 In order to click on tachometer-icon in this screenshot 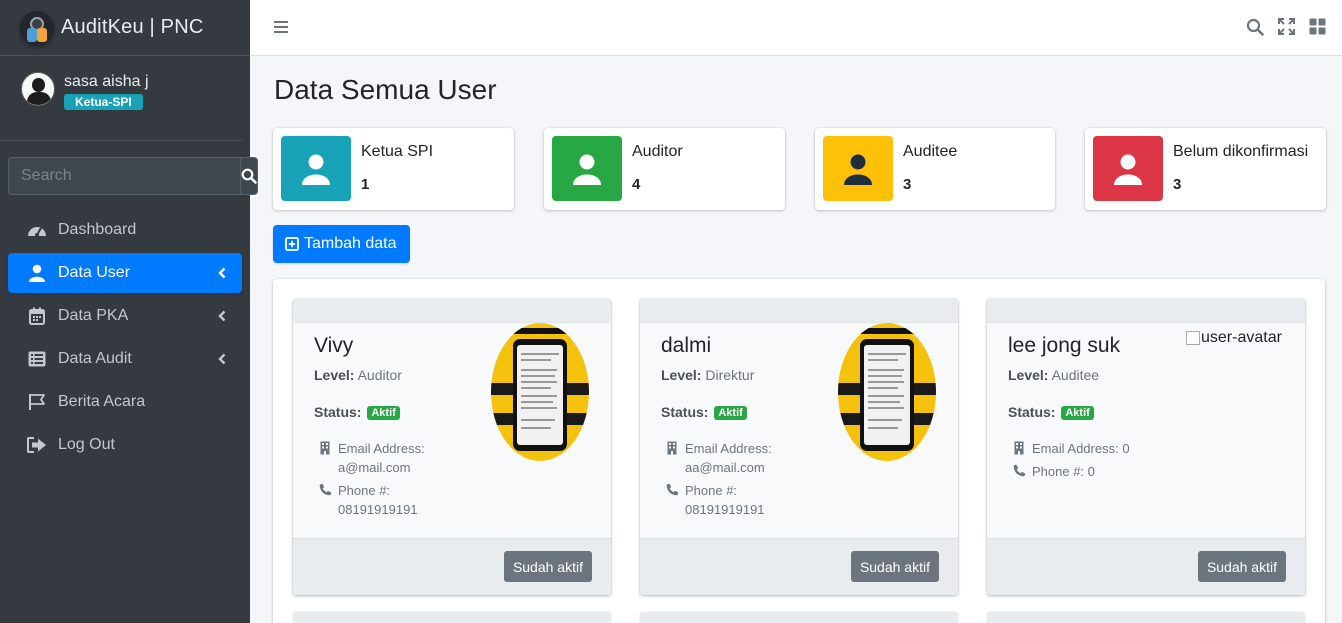, I will do `click(37, 230)`.